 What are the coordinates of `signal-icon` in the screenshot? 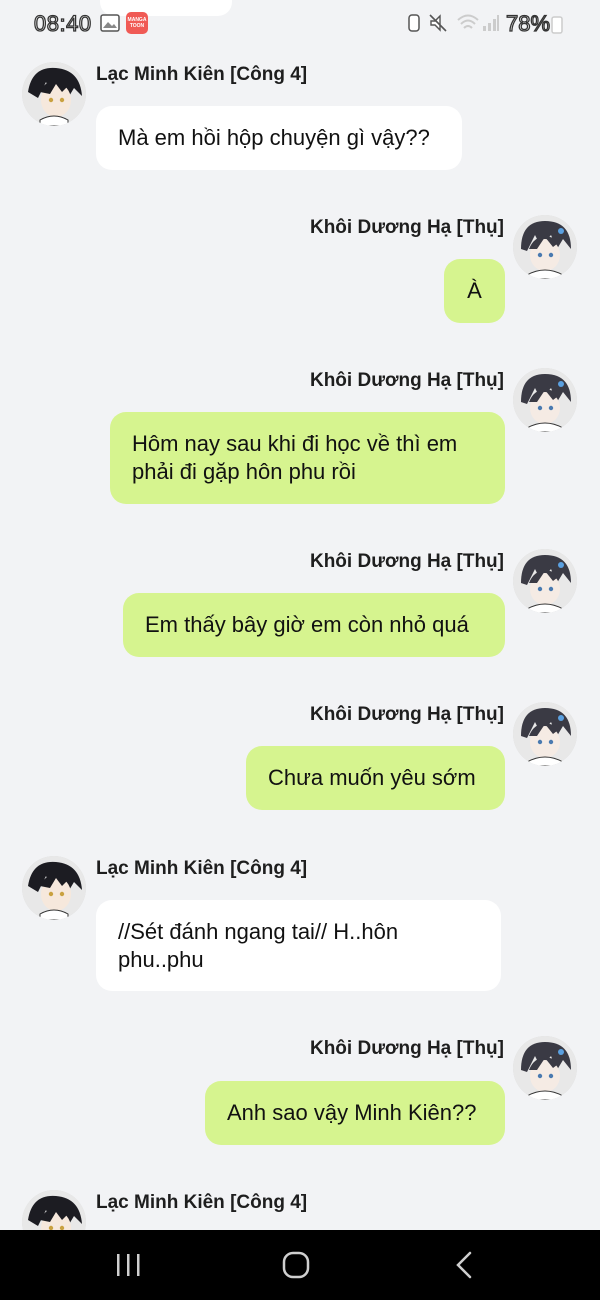 It's located at (491, 23).